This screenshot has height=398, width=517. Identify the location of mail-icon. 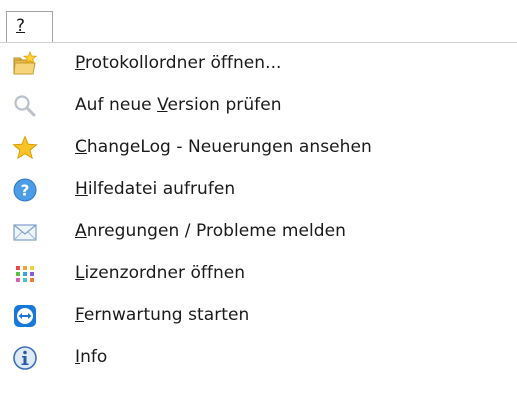
(25, 232).